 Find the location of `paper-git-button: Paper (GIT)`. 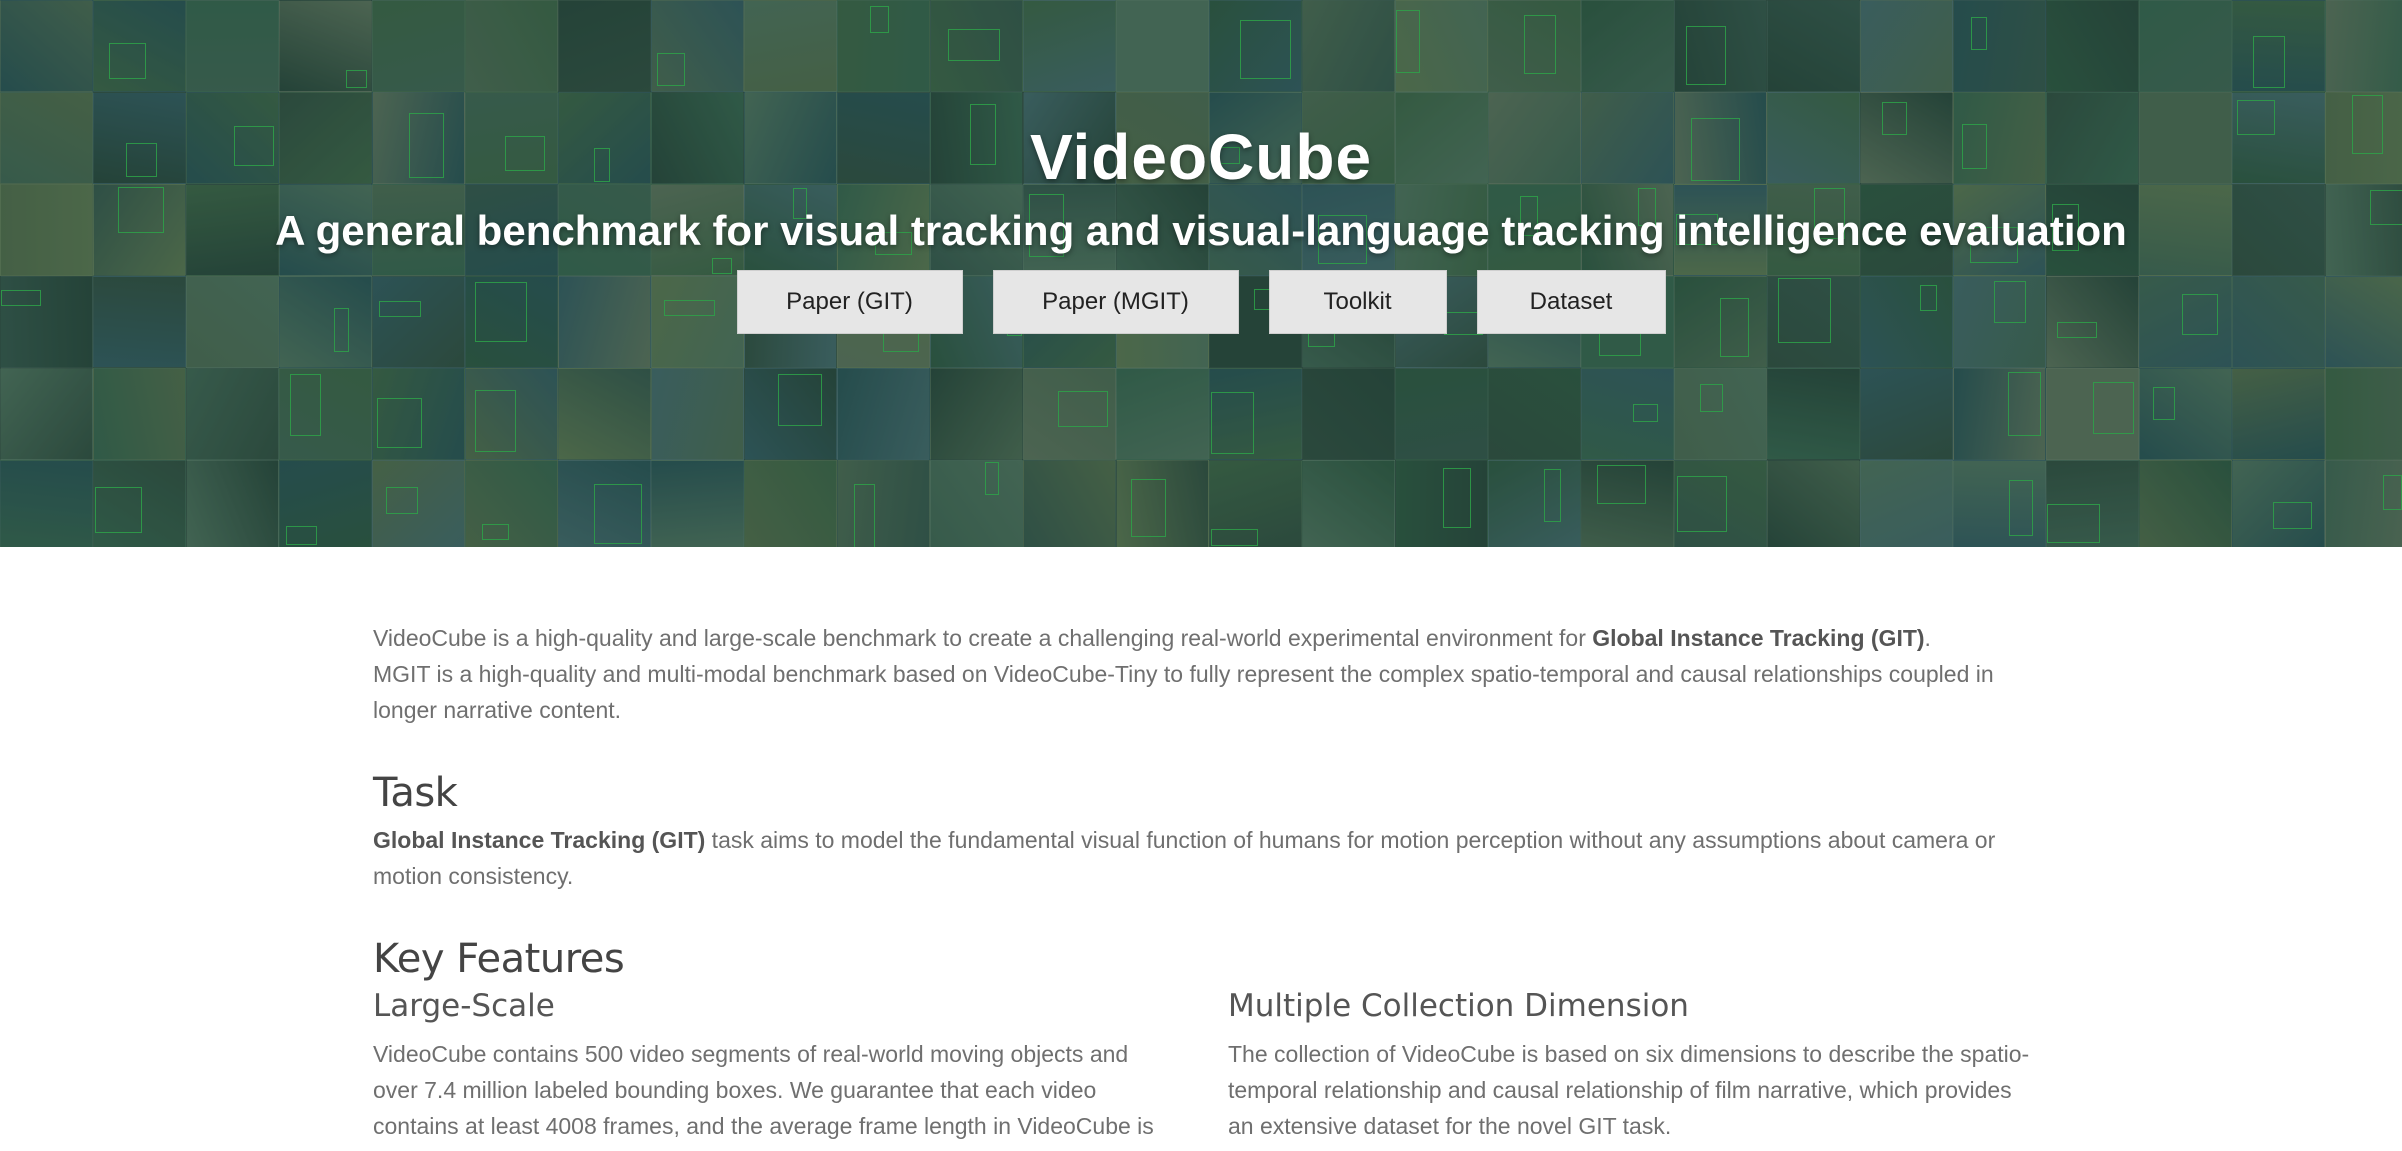

paper-git-button: Paper (GIT) is located at coordinates (849, 302).